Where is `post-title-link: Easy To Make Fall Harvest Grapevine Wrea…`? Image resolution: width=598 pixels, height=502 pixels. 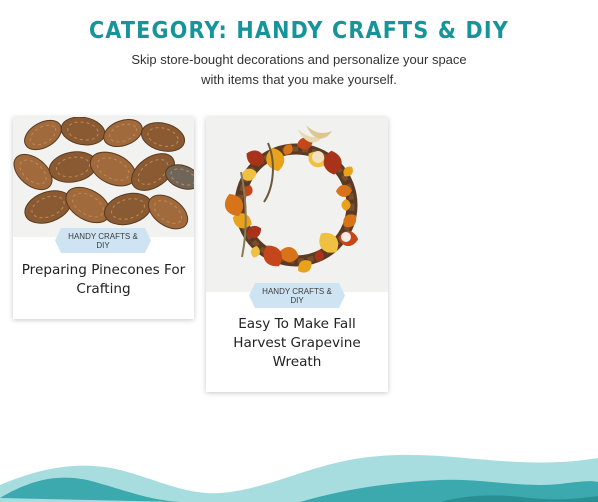
post-title-link: Easy To Make Fall Harvest Grapevine Wrea… is located at coordinates (297, 343).